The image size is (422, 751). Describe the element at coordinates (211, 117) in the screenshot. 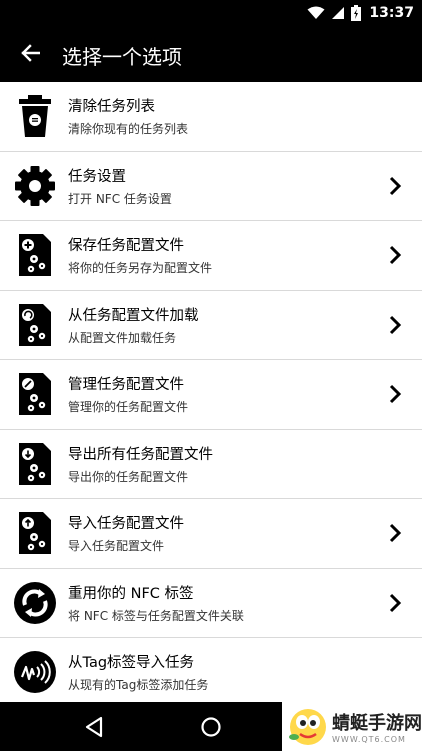

I see `list-item-clear-tasks: 清除任务列表 清除你现有的任务列表` at that location.